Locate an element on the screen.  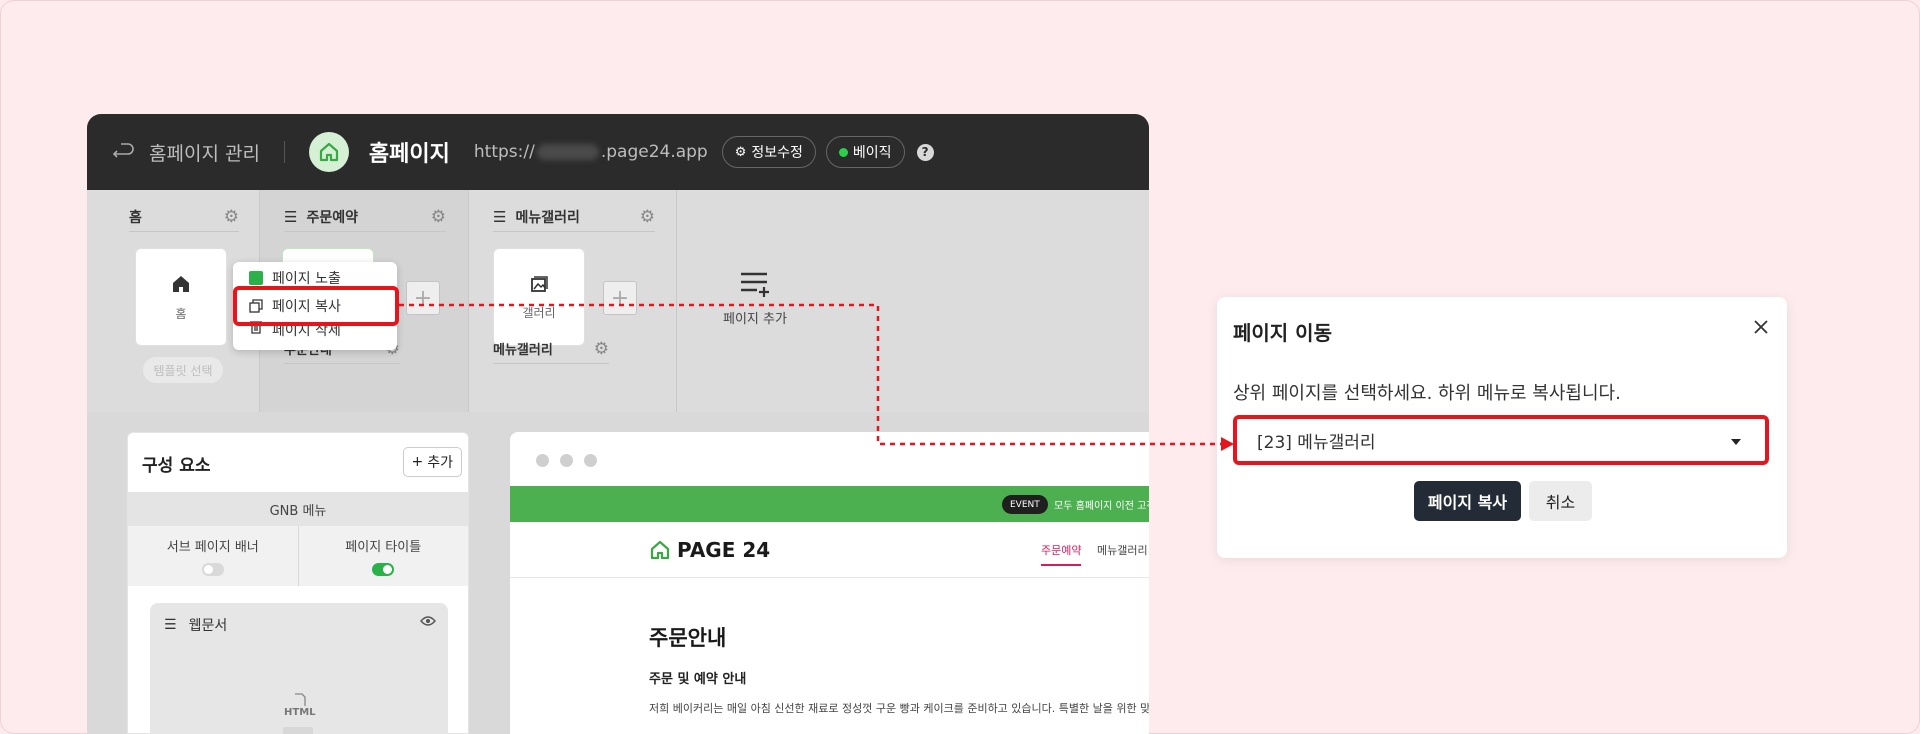
preview-subheading: 주문 및 예약 안내 is located at coordinates (698, 679).